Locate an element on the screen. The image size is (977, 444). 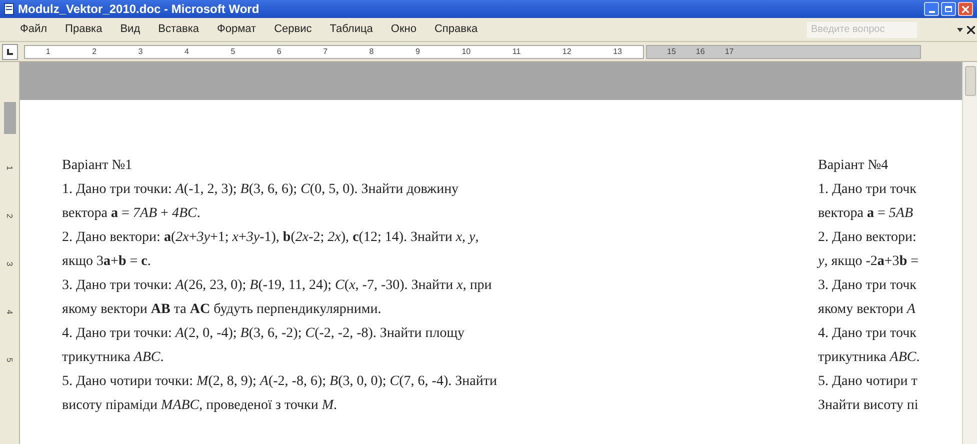
ruler-number: 8 is located at coordinates (371, 52).